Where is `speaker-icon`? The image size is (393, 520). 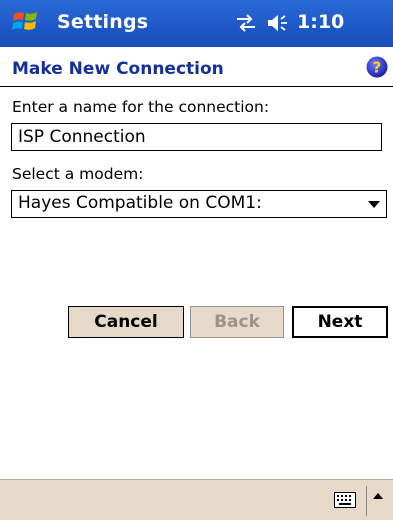 speaker-icon is located at coordinates (278, 23).